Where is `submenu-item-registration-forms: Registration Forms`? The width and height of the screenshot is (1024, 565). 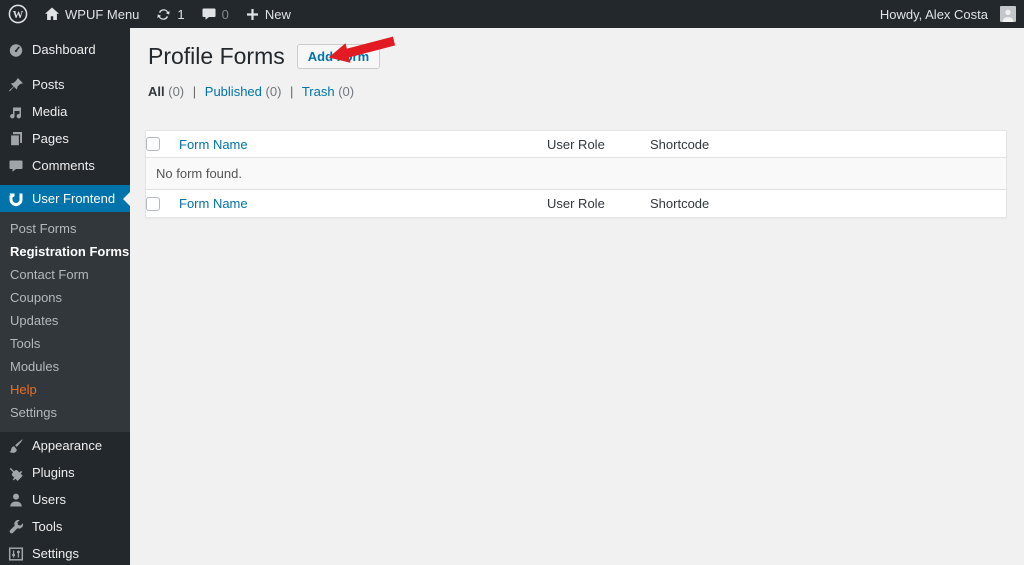 submenu-item-registration-forms: Registration Forms is located at coordinates (65, 251).